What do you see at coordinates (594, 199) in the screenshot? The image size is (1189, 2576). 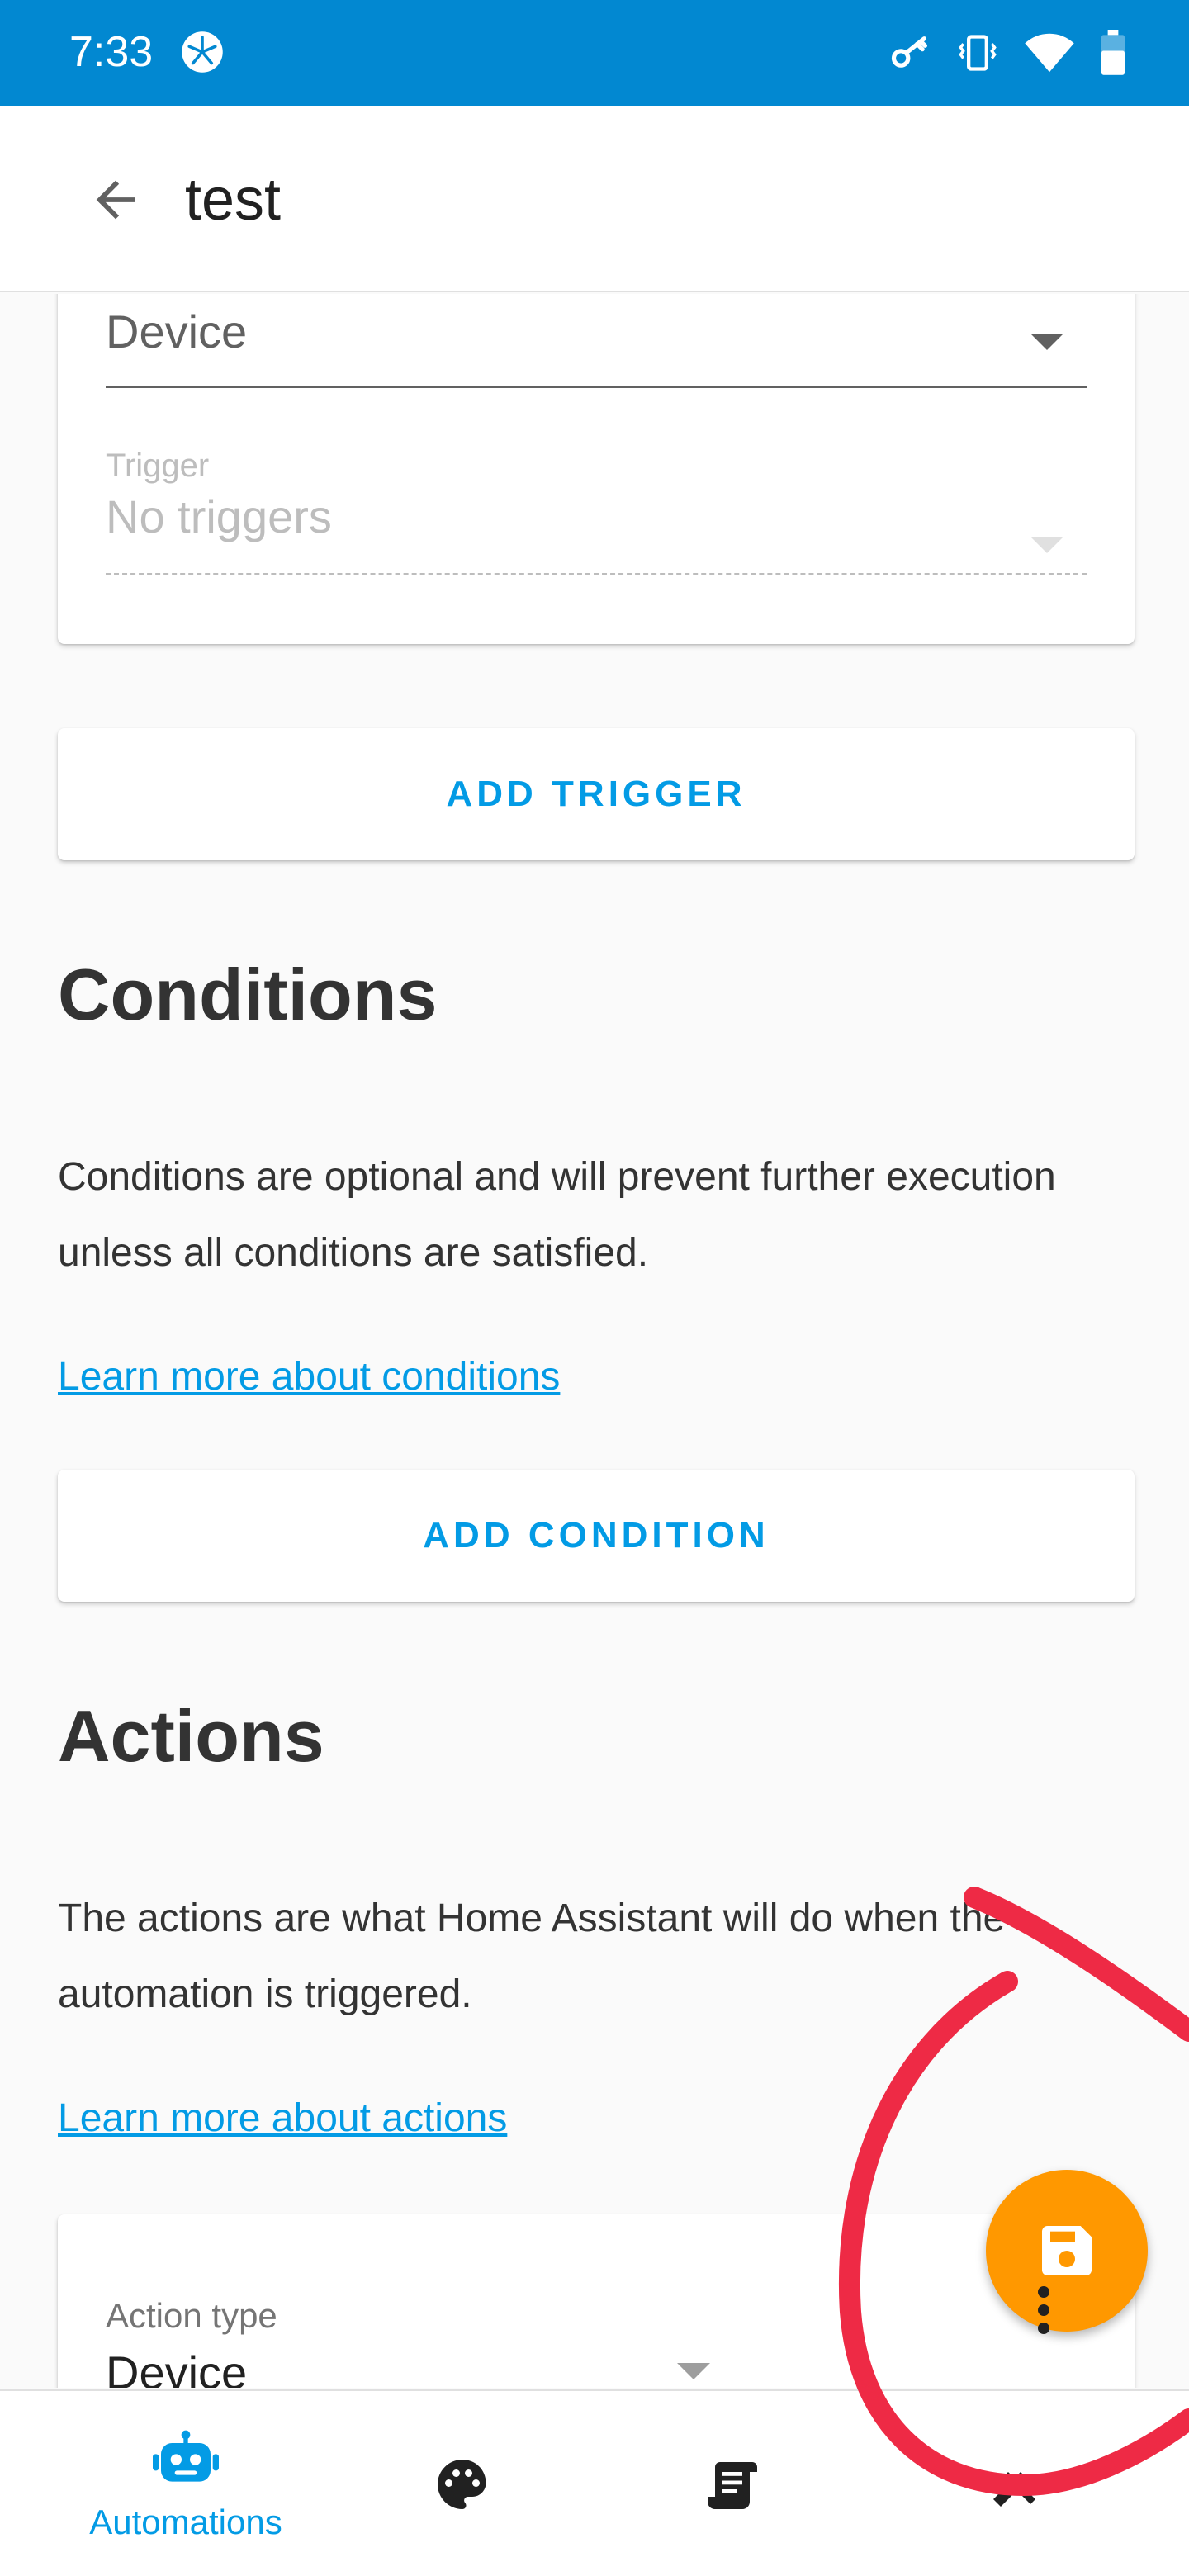 I see `app-header: test` at bounding box center [594, 199].